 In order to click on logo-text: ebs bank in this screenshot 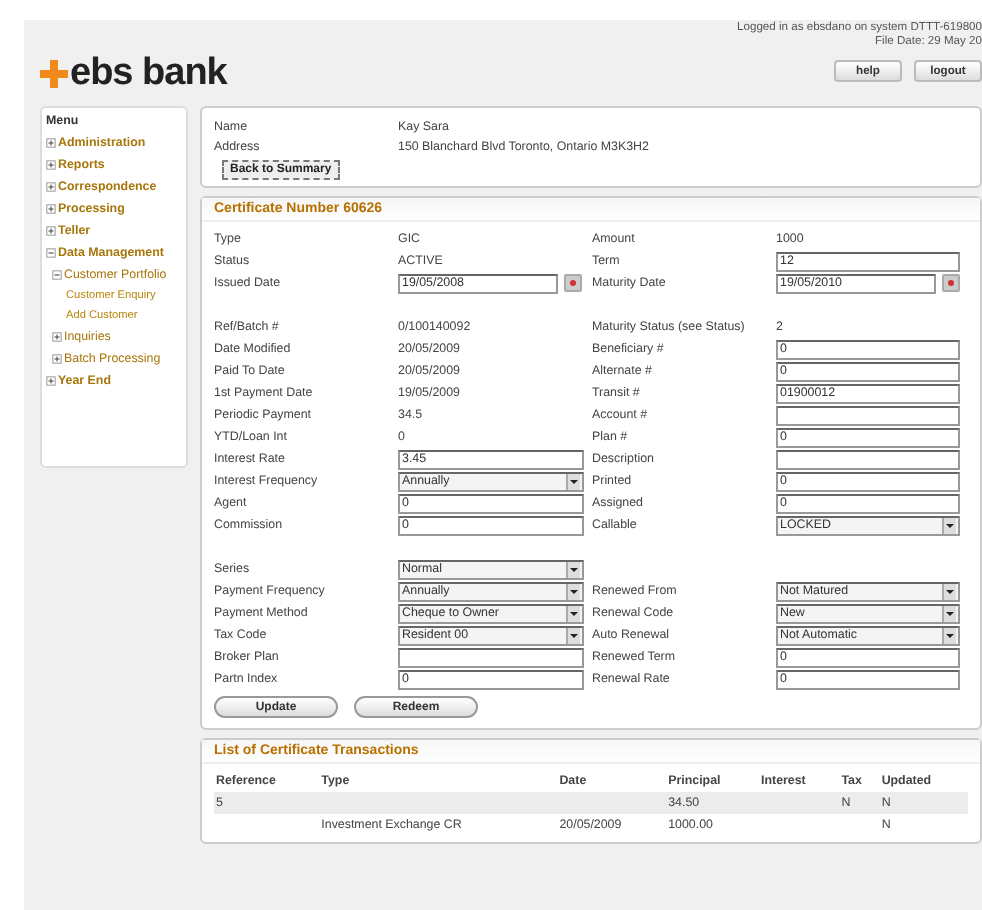, I will do `click(148, 73)`.